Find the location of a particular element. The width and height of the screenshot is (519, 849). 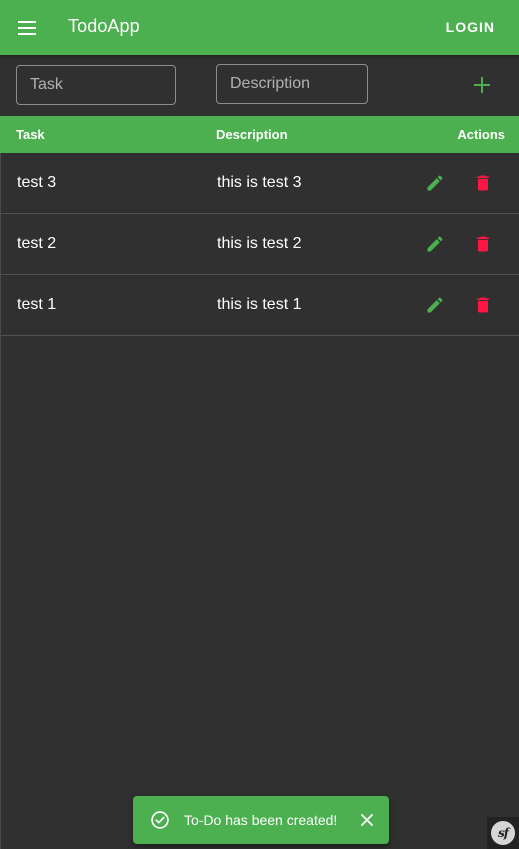

symfony-logo-icon: sf is located at coordinates (503, 833).